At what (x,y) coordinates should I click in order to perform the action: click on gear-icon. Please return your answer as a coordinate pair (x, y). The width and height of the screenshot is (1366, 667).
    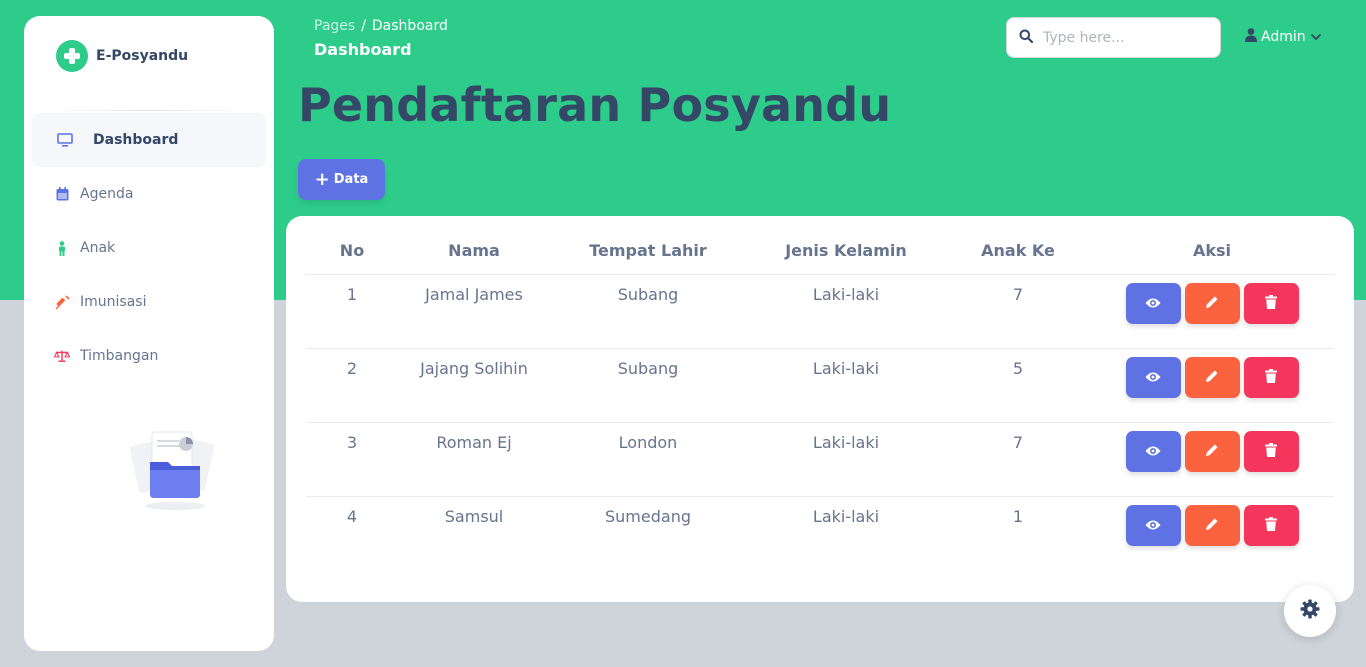
    Looking at the image, I should click on (1310, 611).